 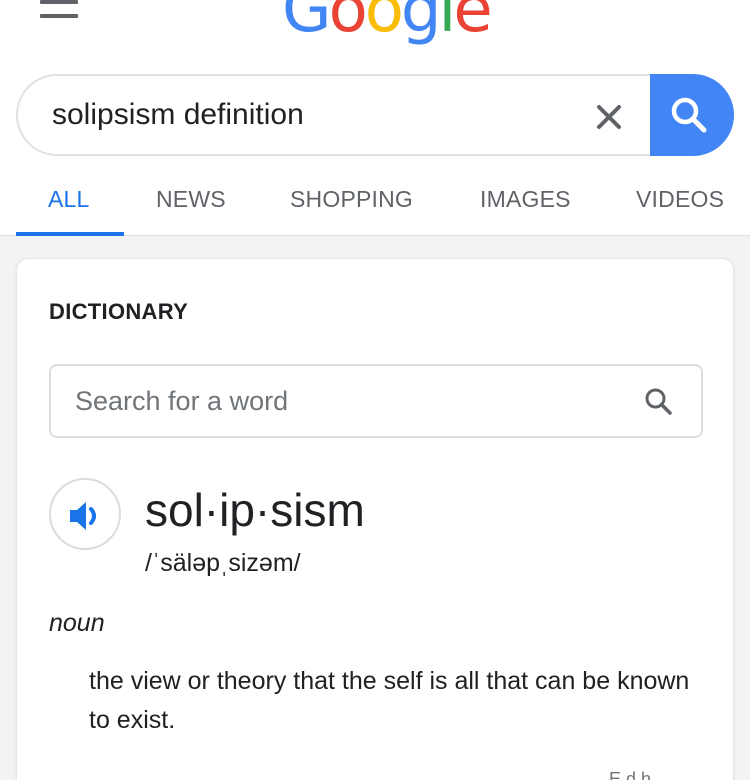 What do you see at coordinates (77, 623) in the screenshot?
I see `part-of-speech: noun` at bounding box center [77, 623].